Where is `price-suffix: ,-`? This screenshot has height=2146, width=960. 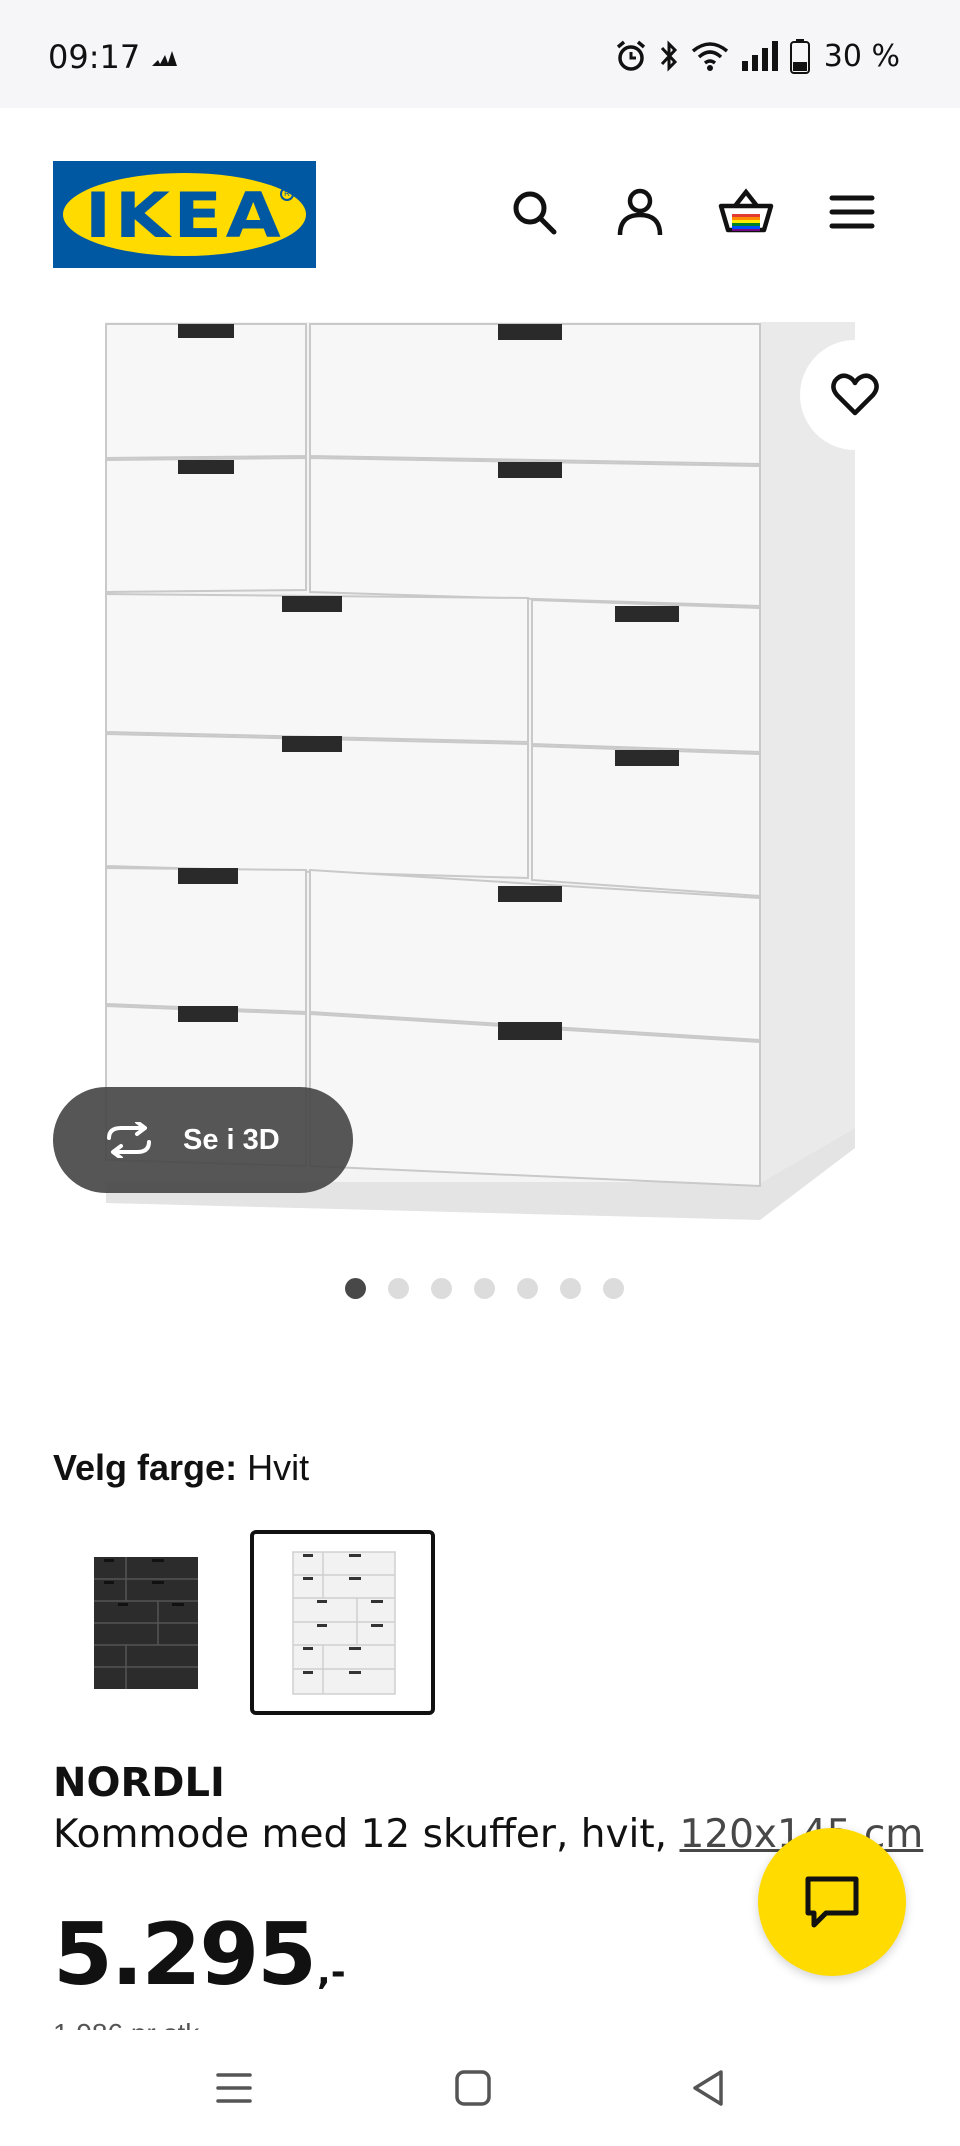
price-suffix: ,- is located at coordinates (331, 1972).